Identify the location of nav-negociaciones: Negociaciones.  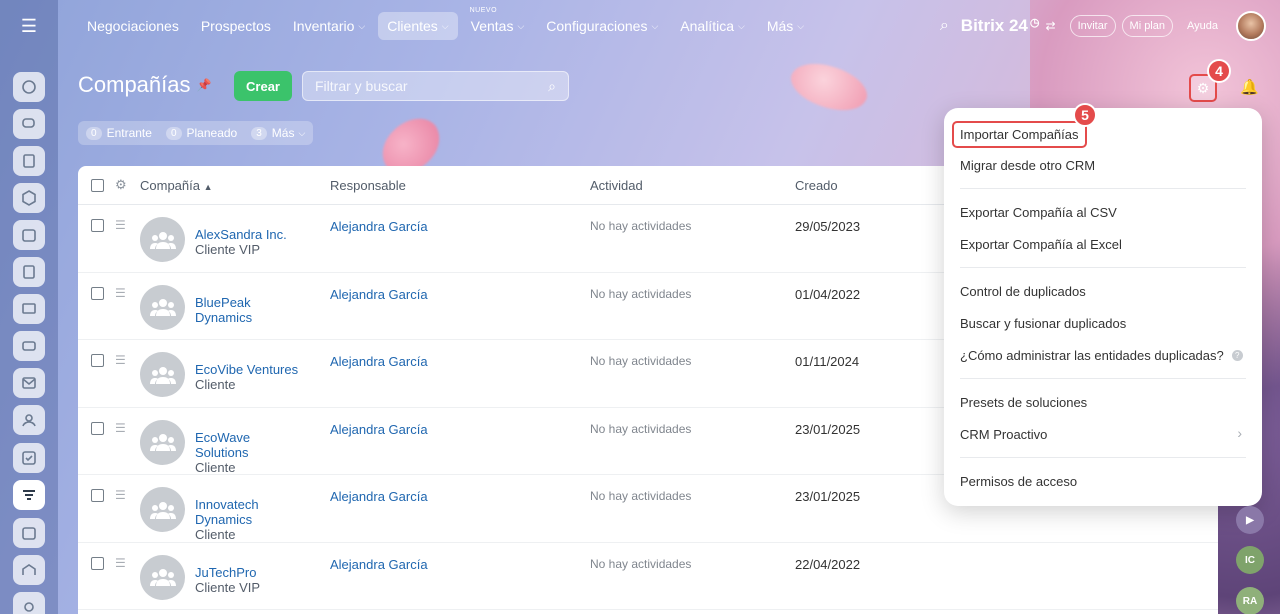
(133, 26).